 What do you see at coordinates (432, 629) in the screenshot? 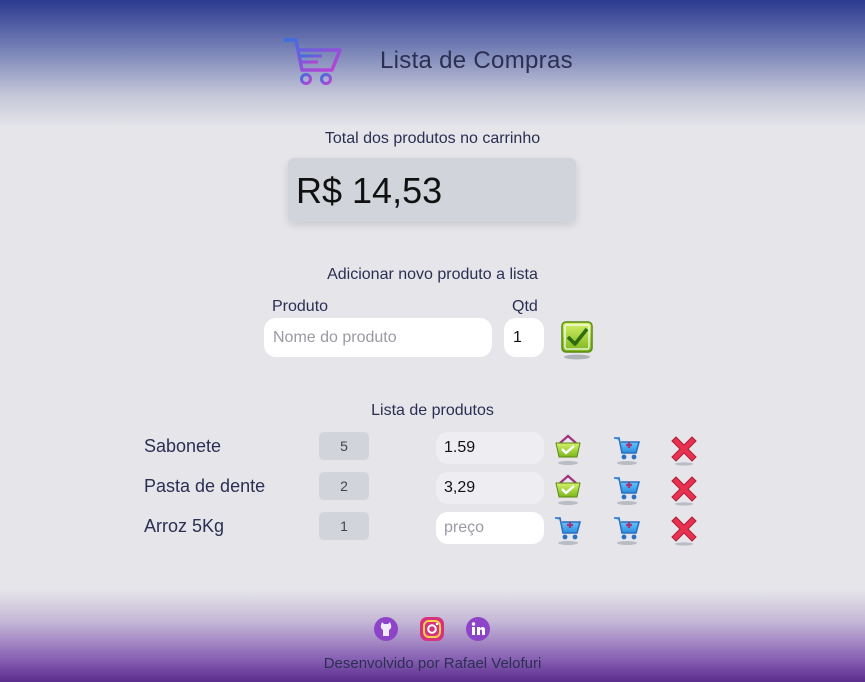
I see `instagram-icon` at bounding box center [432, 629].